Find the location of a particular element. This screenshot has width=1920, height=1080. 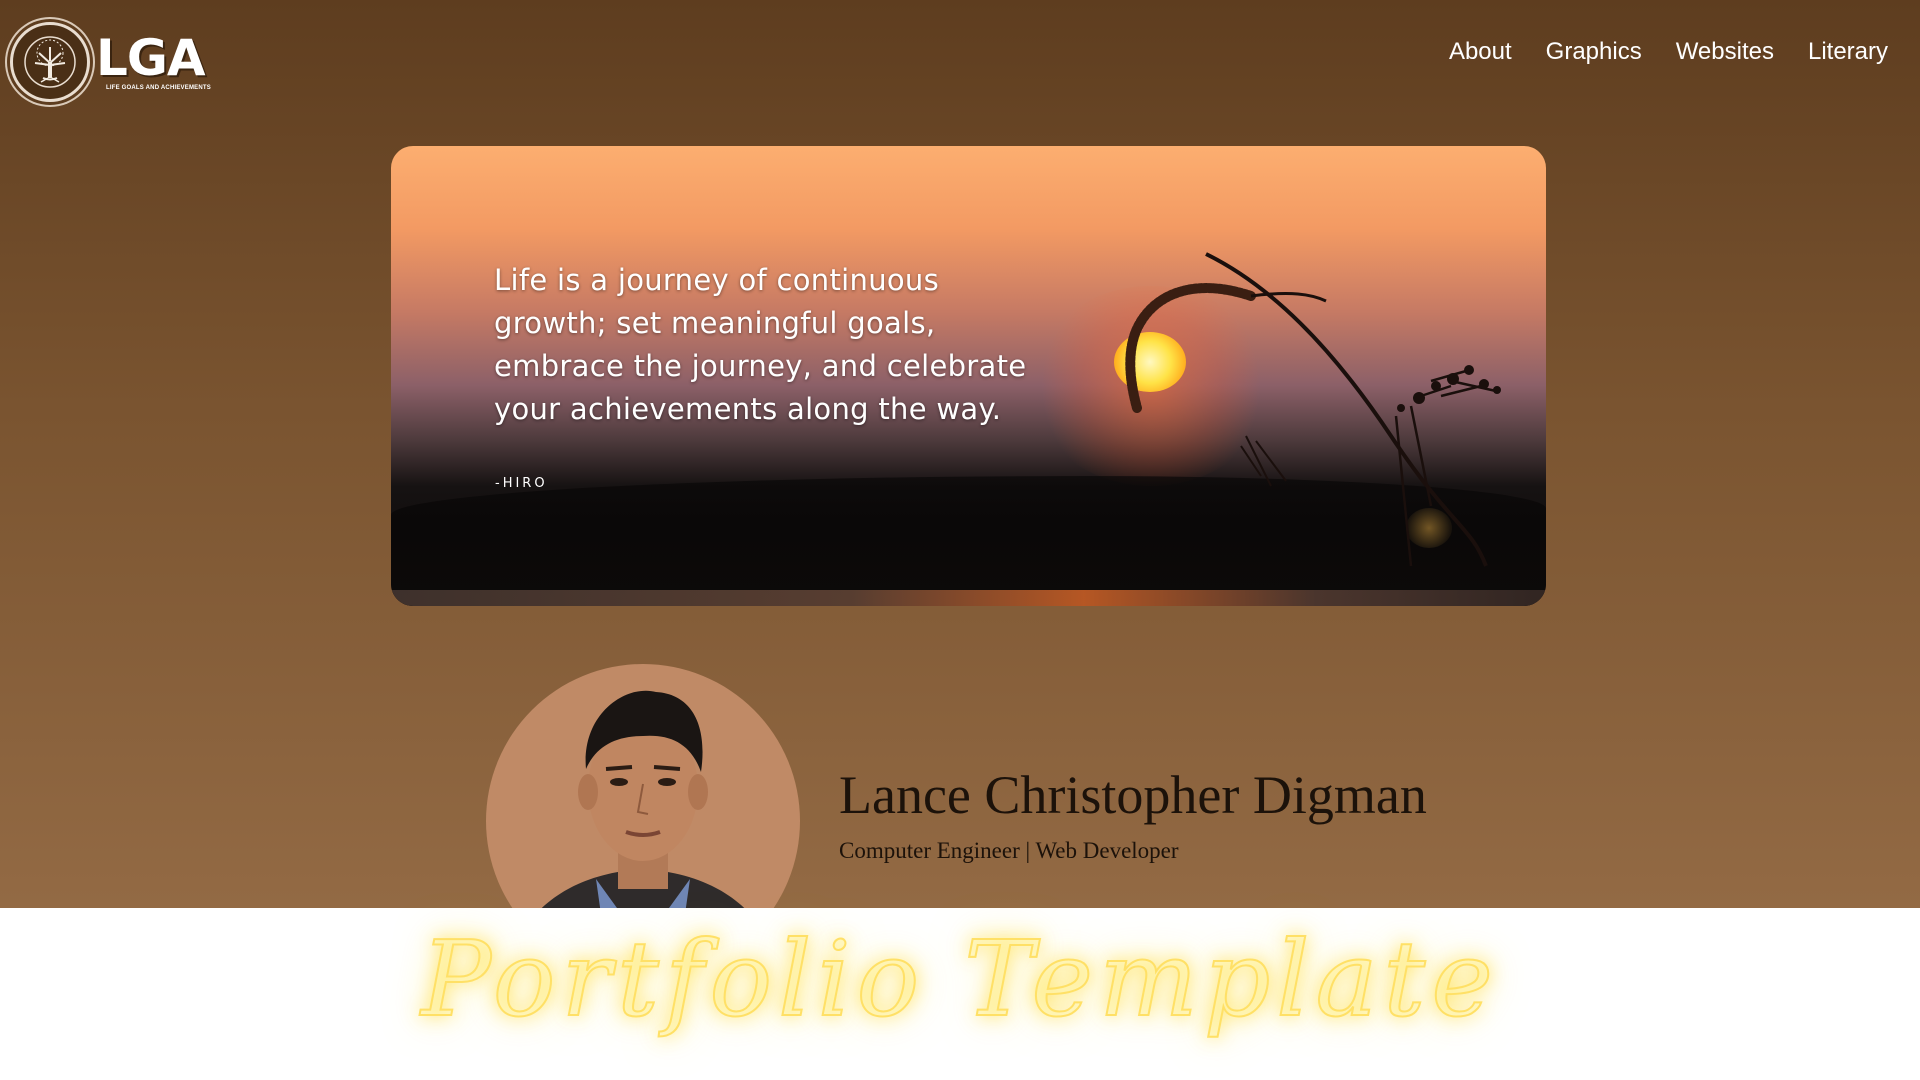

nav-link-graphics: Graphics is located at coordinates (1594, 52).